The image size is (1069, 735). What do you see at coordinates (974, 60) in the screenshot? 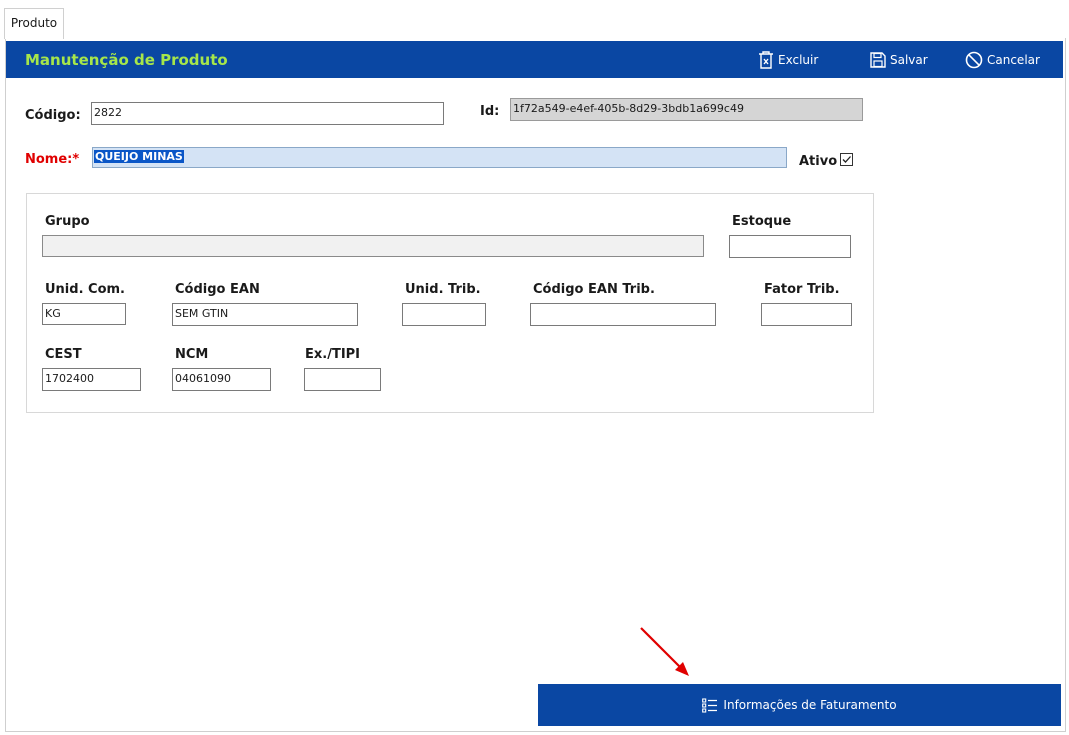
I see `cancel-icon` at bounding box center [974, 60].